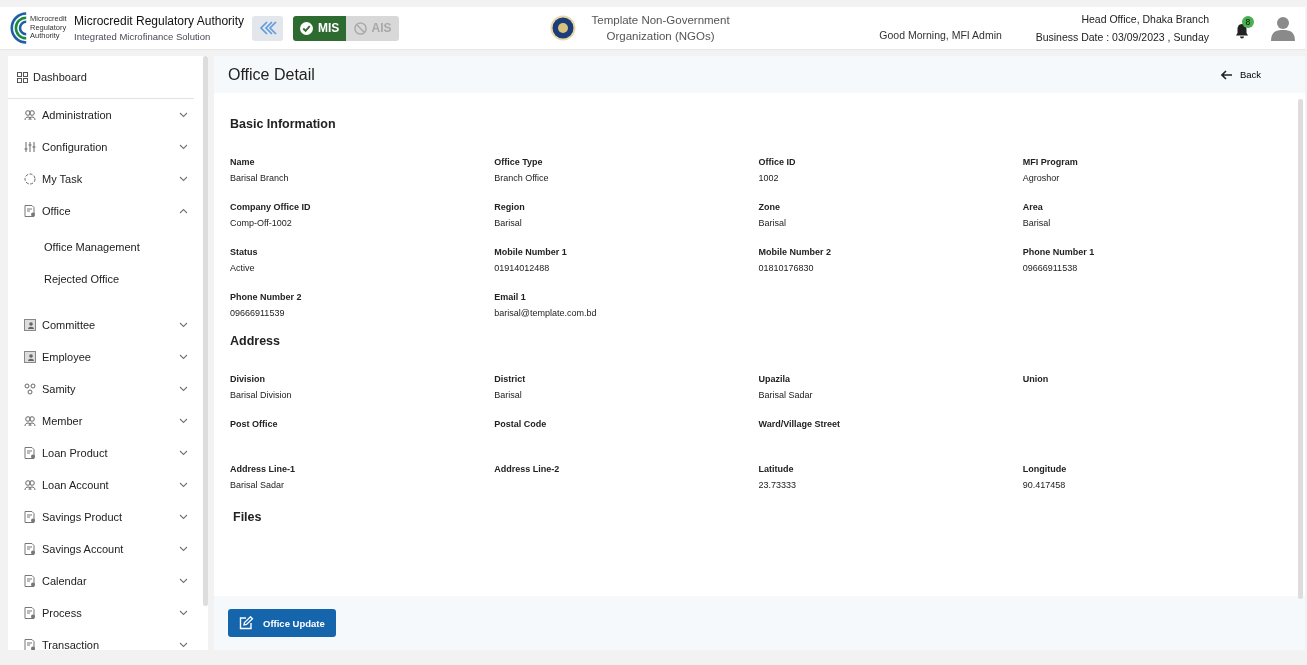 This screenshot has width=1307, height=665. What do you see at coordinates (98, 421) in the screenshot?
I see `sidebar-item: Member` at bounding box center [98, 421].